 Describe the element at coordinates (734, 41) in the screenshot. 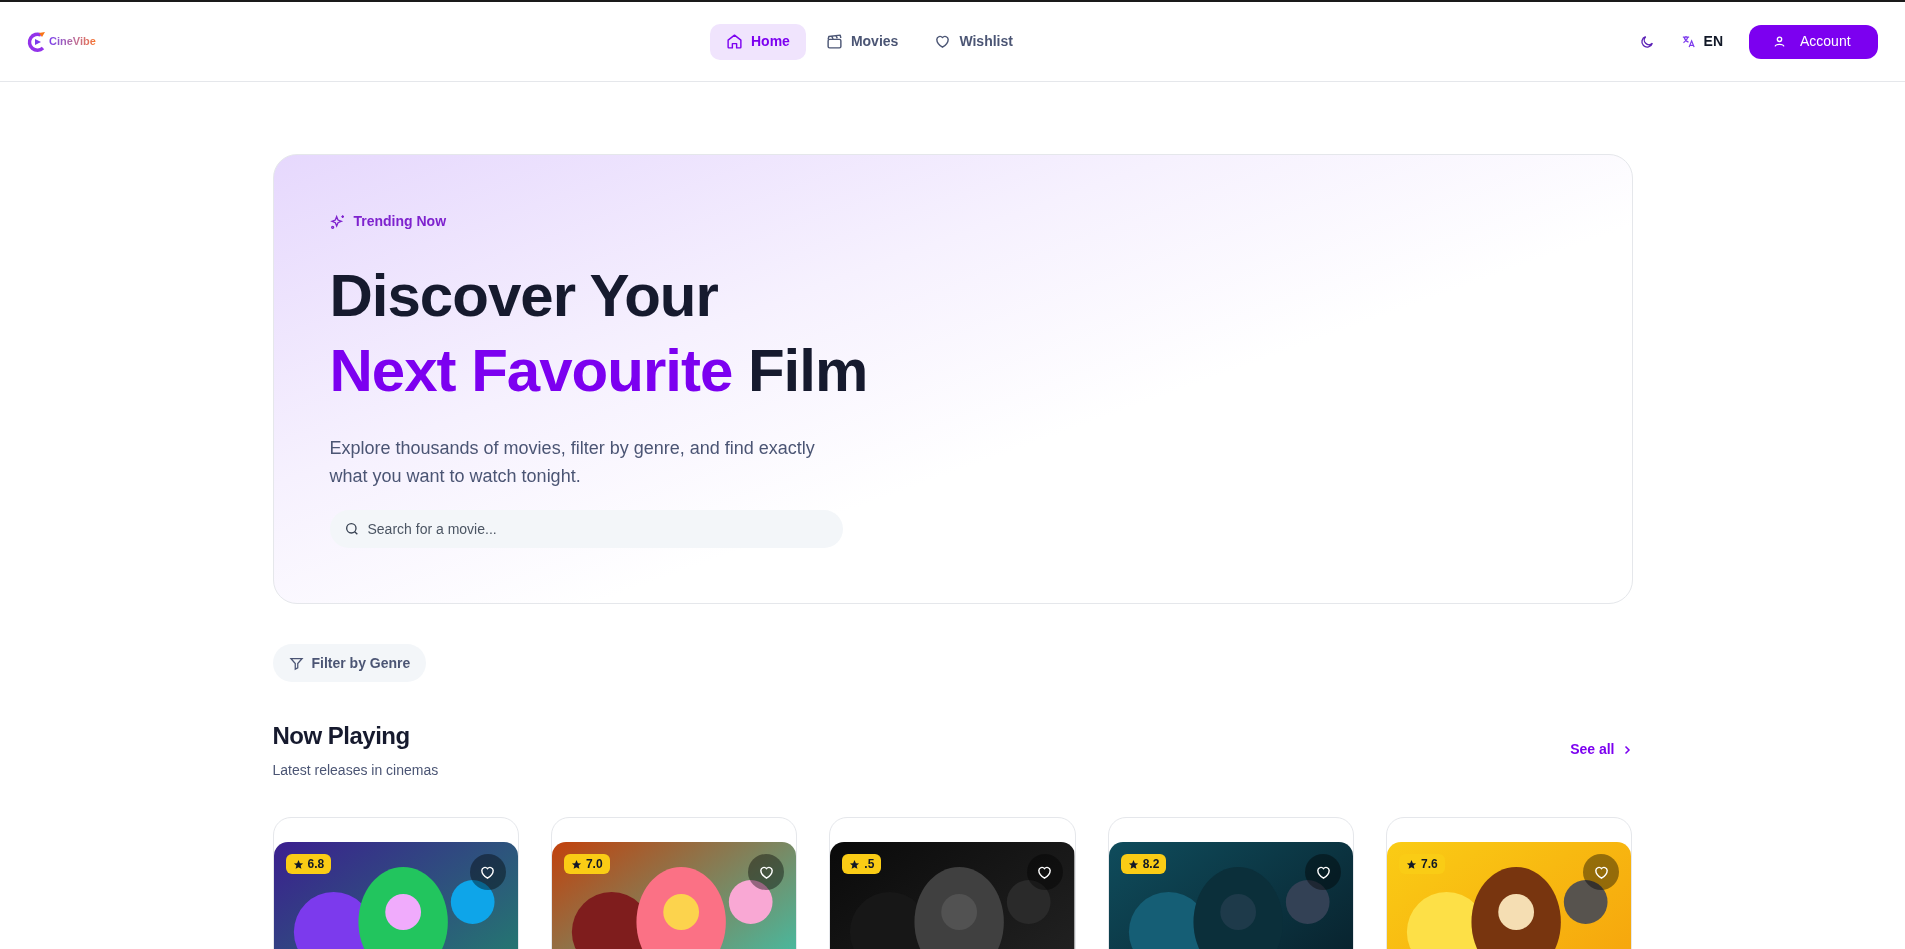

I see `home-icon` at that location.